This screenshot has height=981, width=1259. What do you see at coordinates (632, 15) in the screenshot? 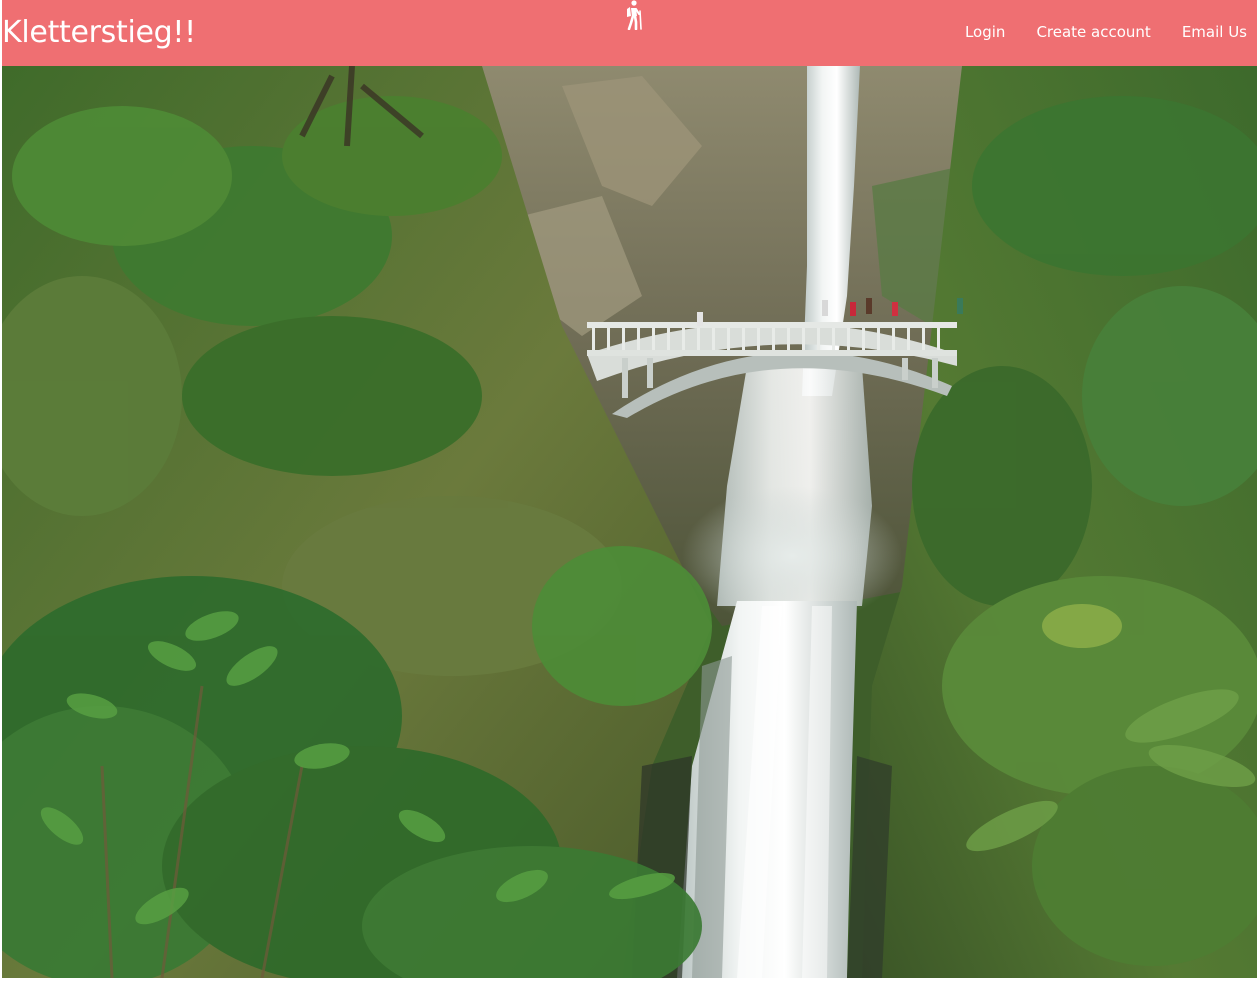
I see `hiker-icon` at bounding box center [632, 15].